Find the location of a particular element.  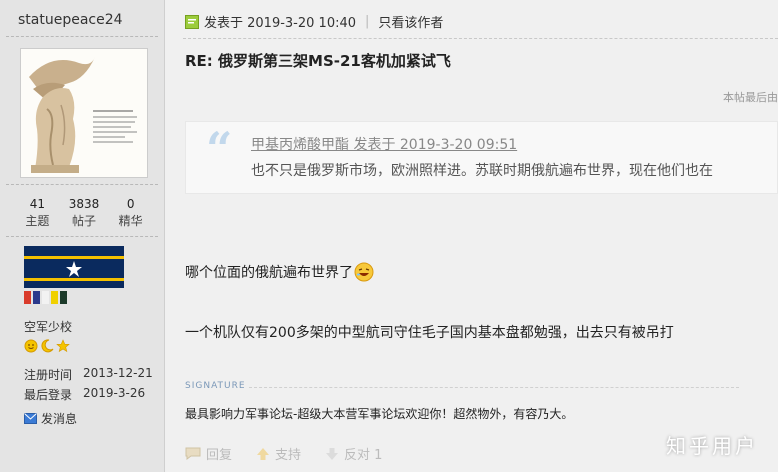

stat-value: 41 is located at coordinates (37, 204).